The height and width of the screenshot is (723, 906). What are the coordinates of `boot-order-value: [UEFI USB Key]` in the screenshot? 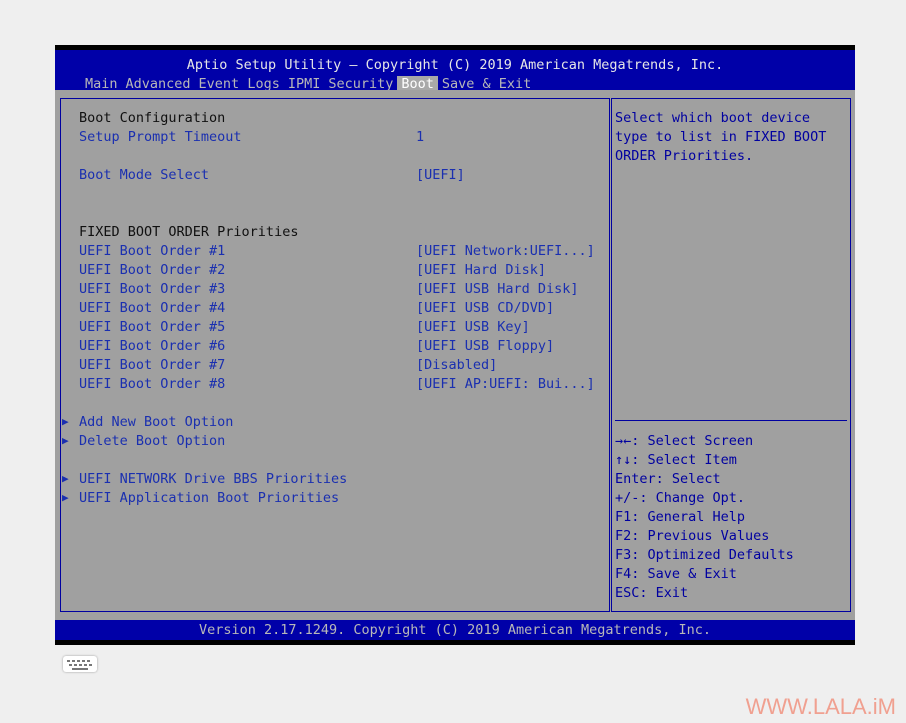 It's located at (473, 327).